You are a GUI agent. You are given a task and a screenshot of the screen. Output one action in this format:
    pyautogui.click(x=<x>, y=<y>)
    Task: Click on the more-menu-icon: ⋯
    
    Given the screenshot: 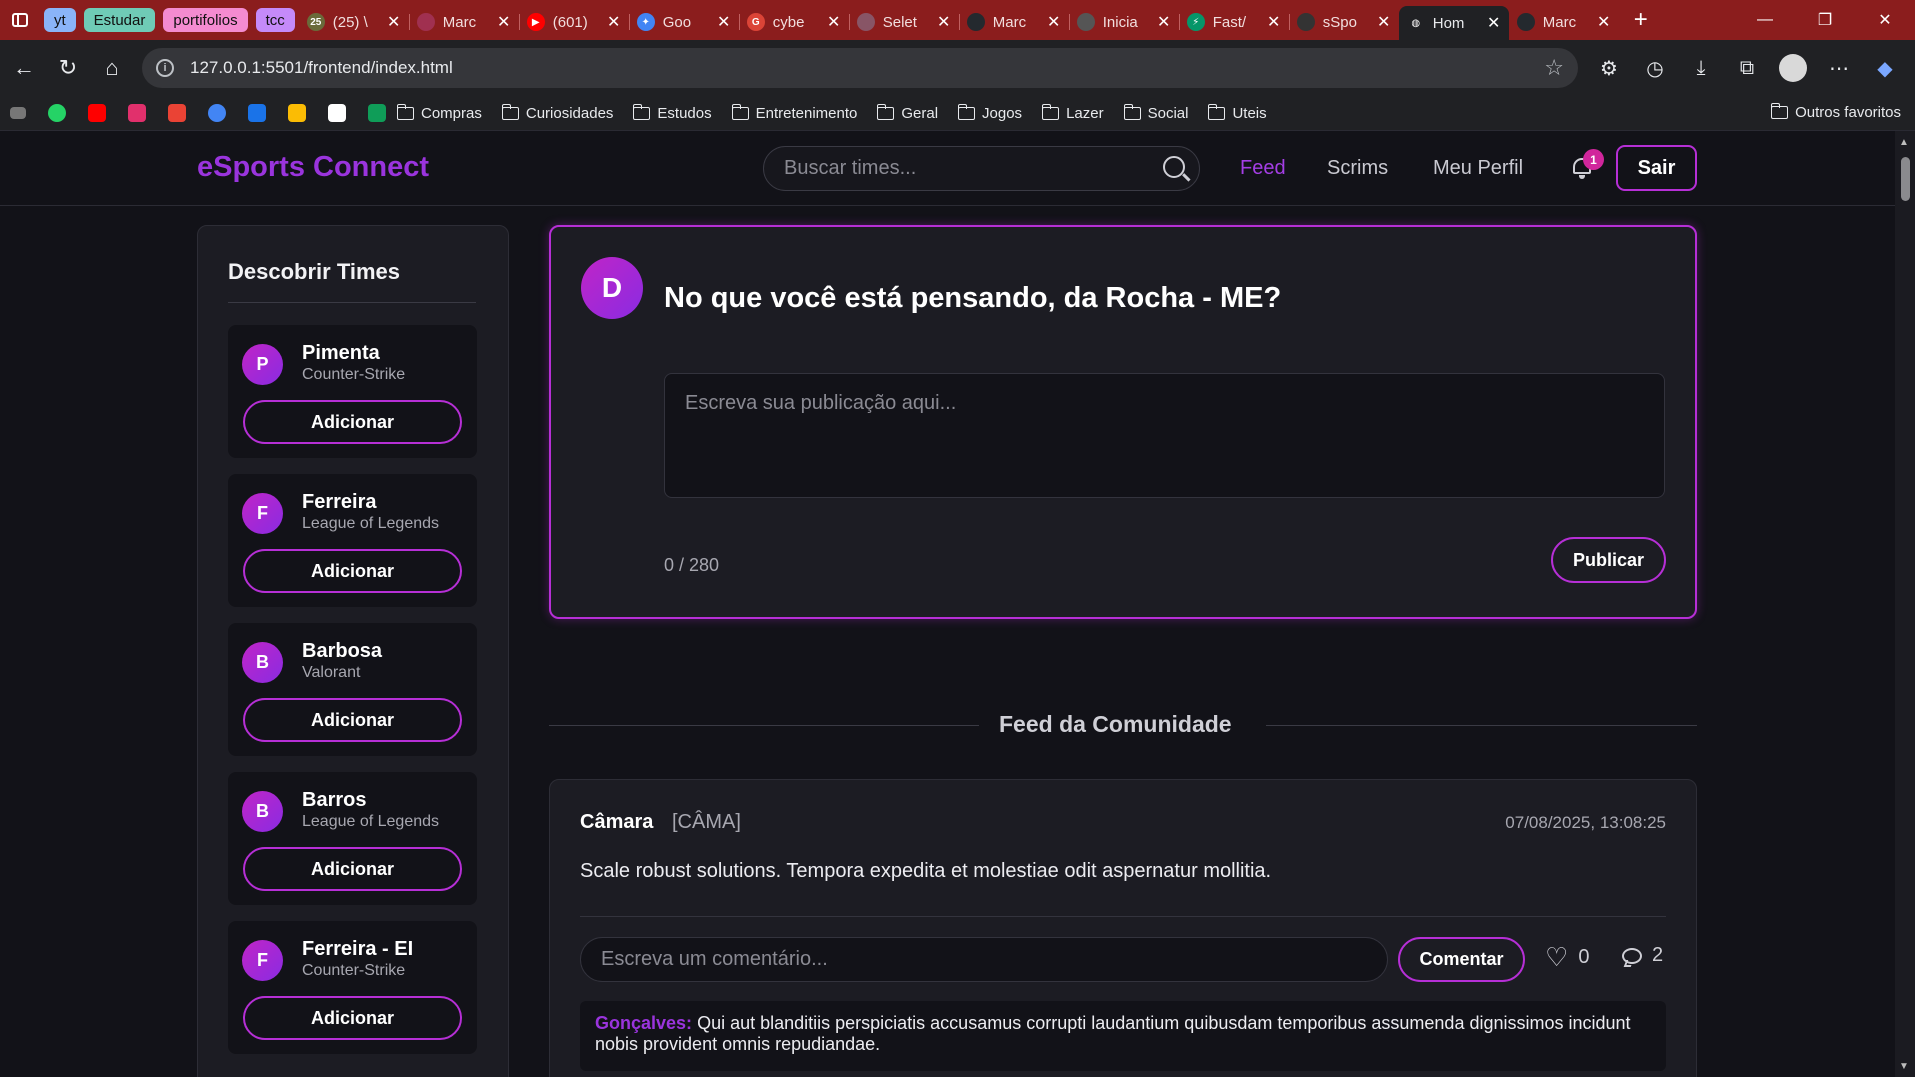 What is the action you would take?
    pyautogui.click(x=1839, y=68)
    